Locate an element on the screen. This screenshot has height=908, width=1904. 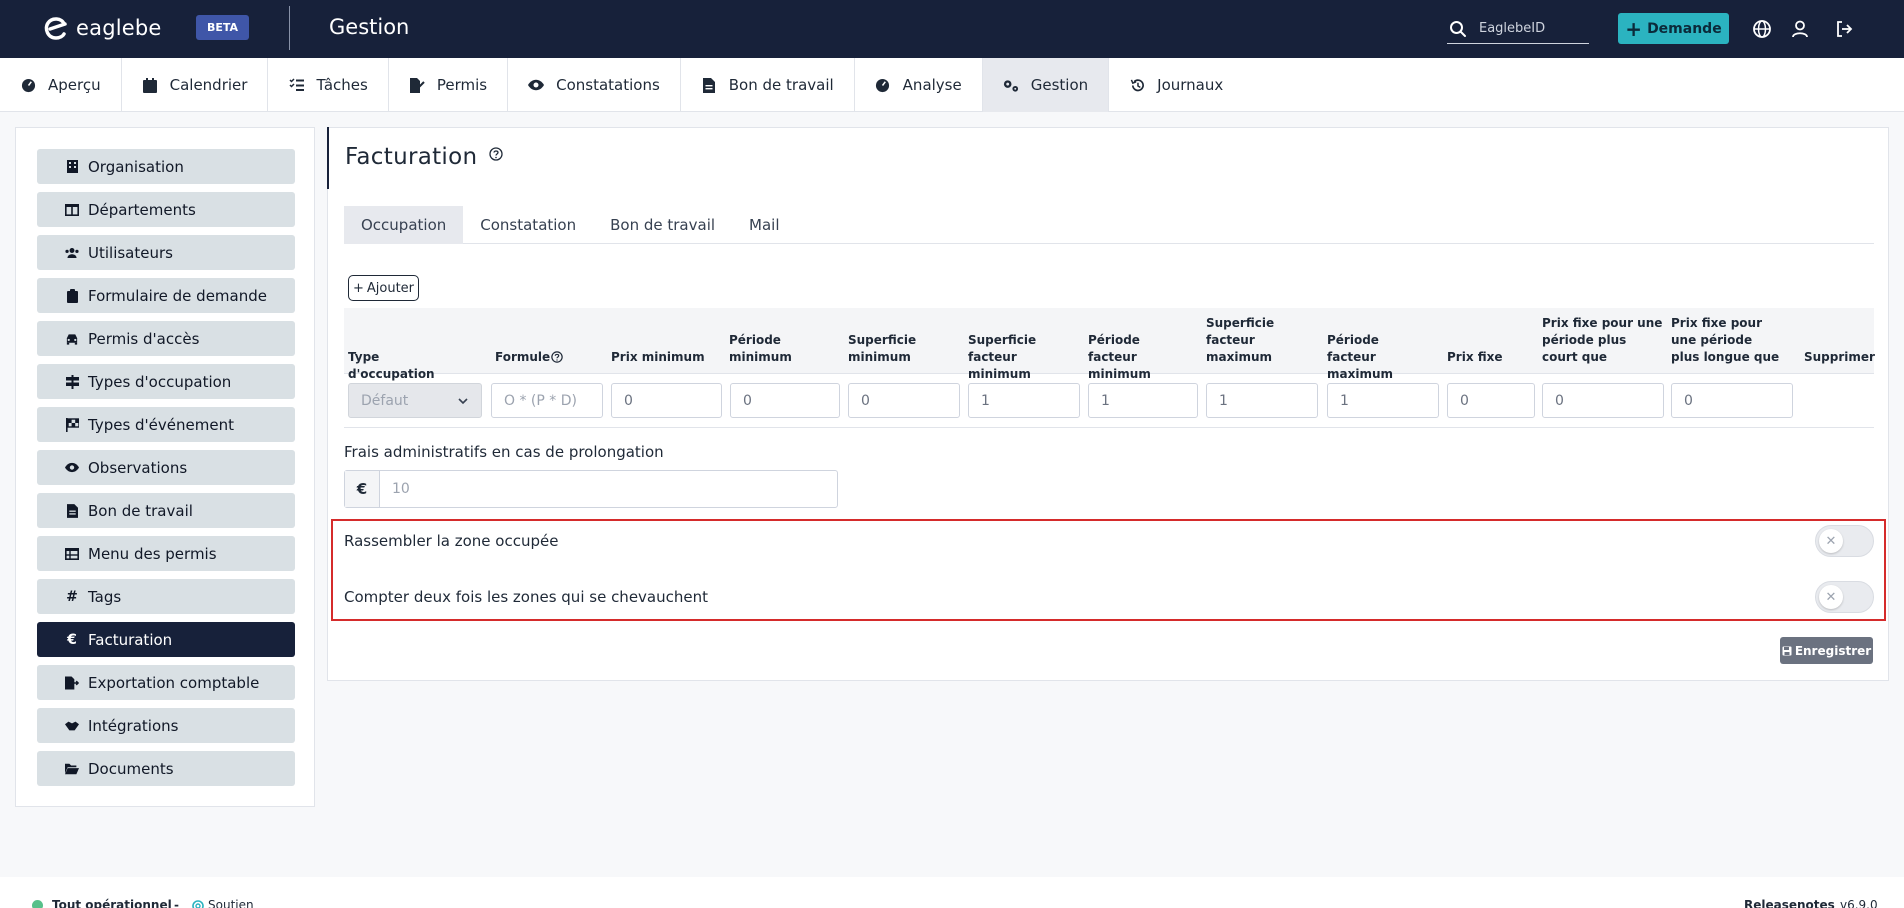
euro-icon: € is located at coordinates (362, 489).